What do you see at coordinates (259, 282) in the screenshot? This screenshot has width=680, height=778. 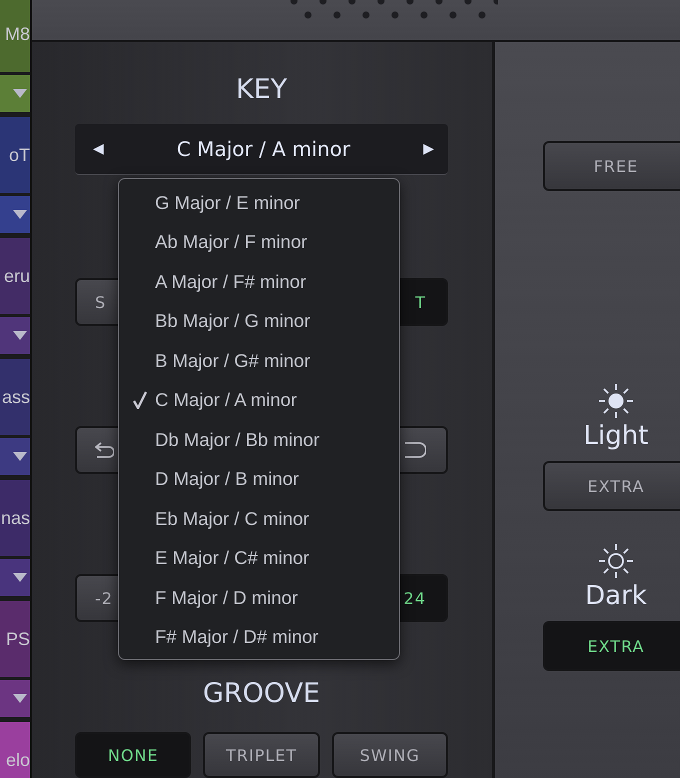 I see `menu-item: A Major / F# minor` at bounding box center [259, 282].